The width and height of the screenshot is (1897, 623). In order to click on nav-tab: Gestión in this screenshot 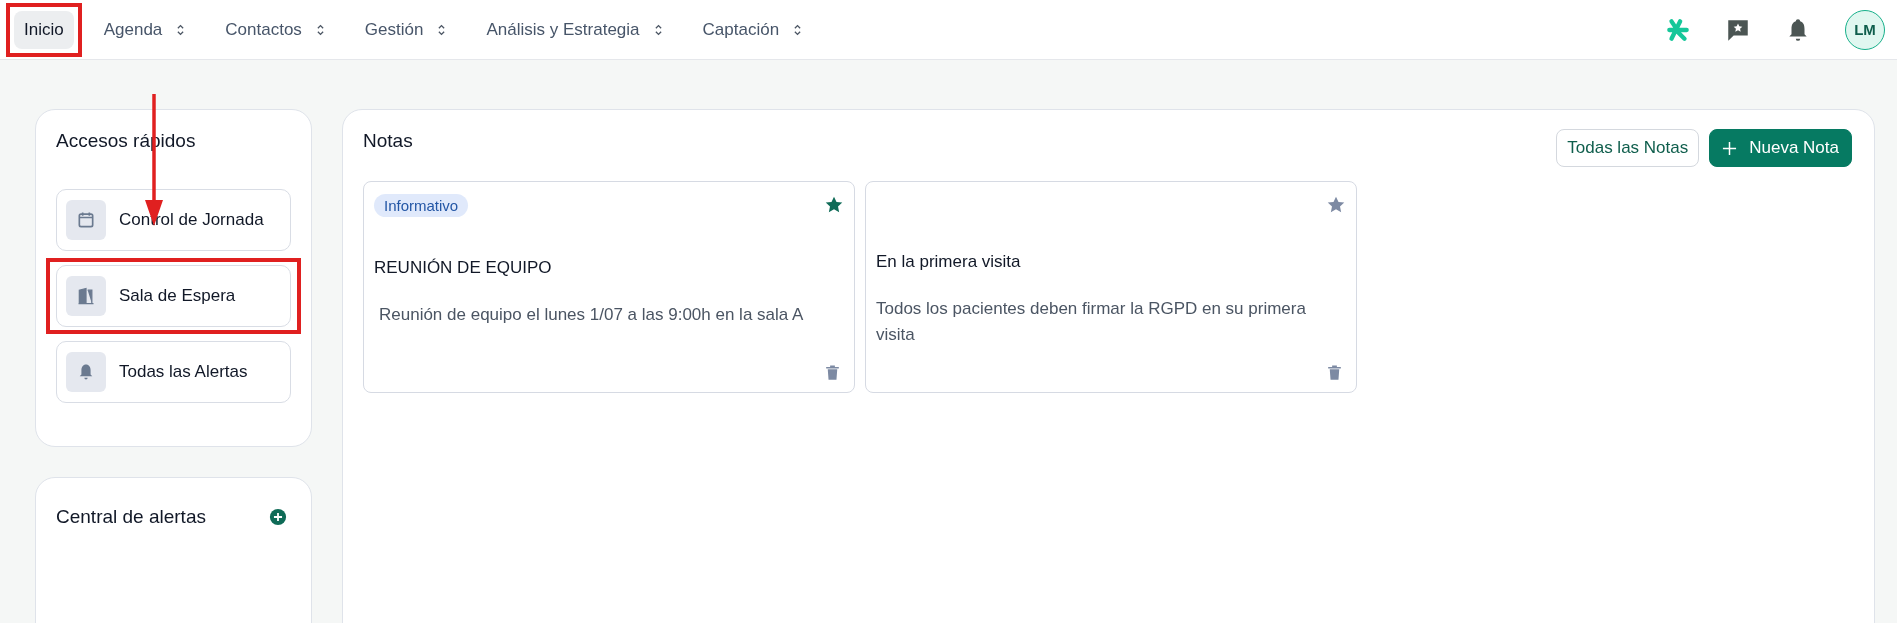, I will do `click(405, 29)`.